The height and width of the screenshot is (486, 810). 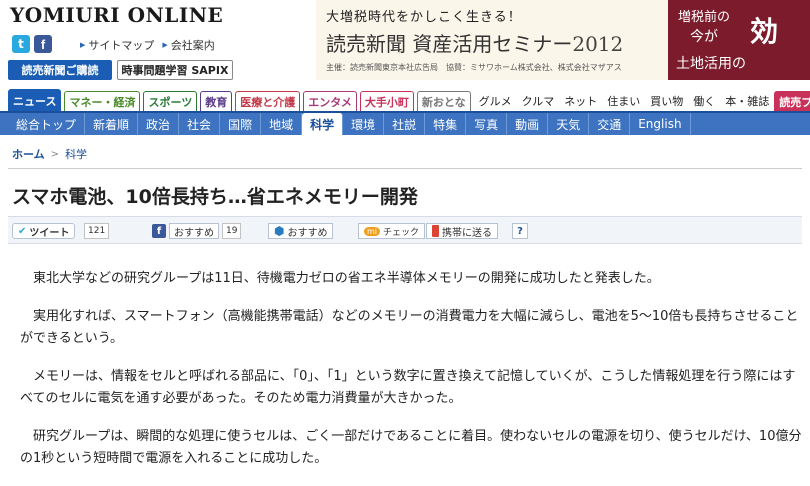 I want to click on help-button: ?, so click(x=520, y=231).